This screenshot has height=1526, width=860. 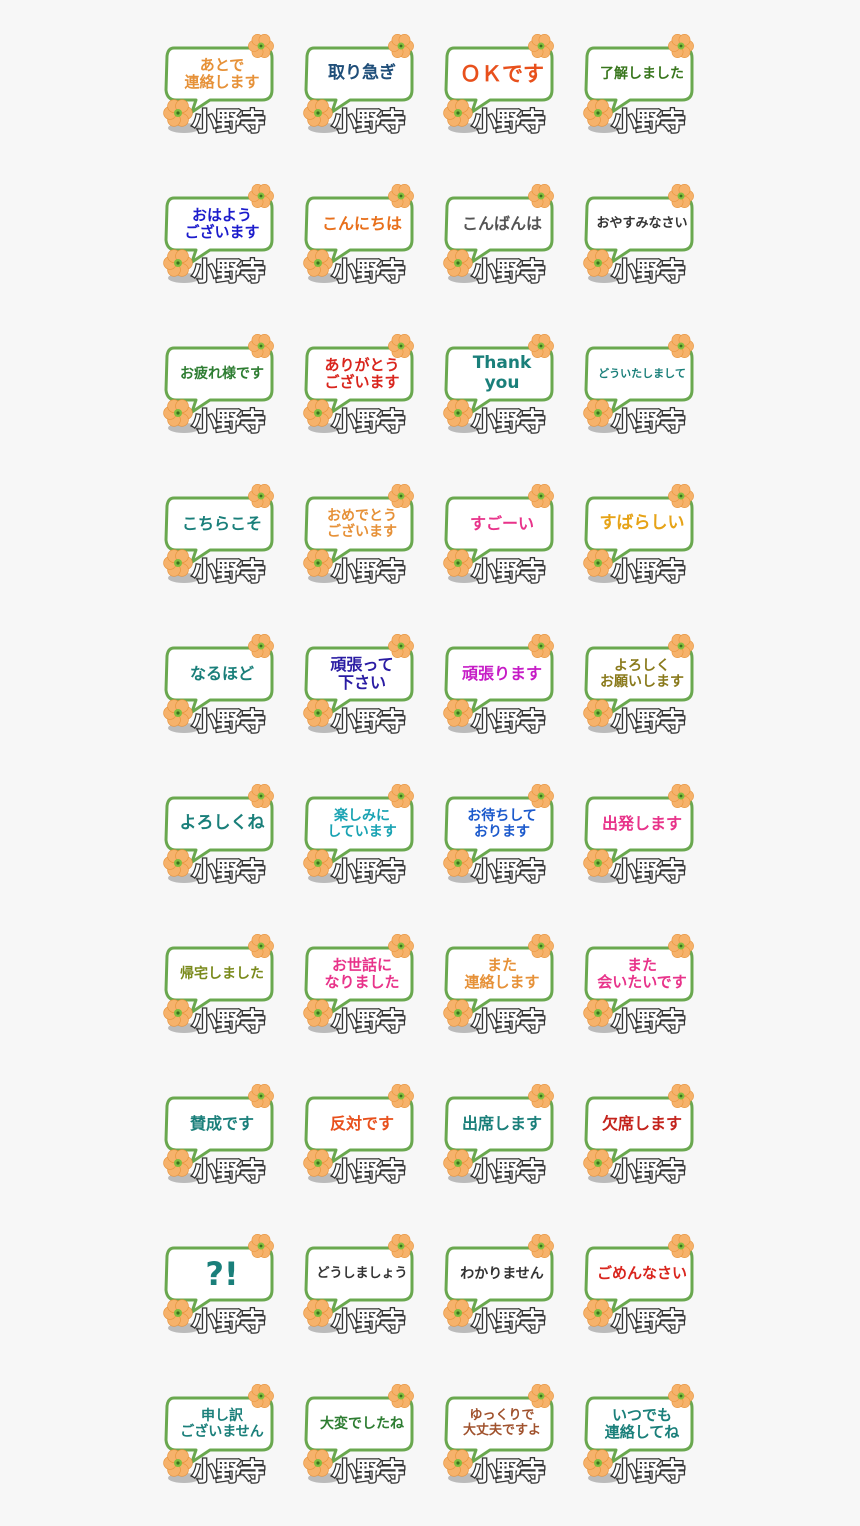 I want to click on sticker: いつでも 連絡してね 小野寺, so click(x=647, y=1436).